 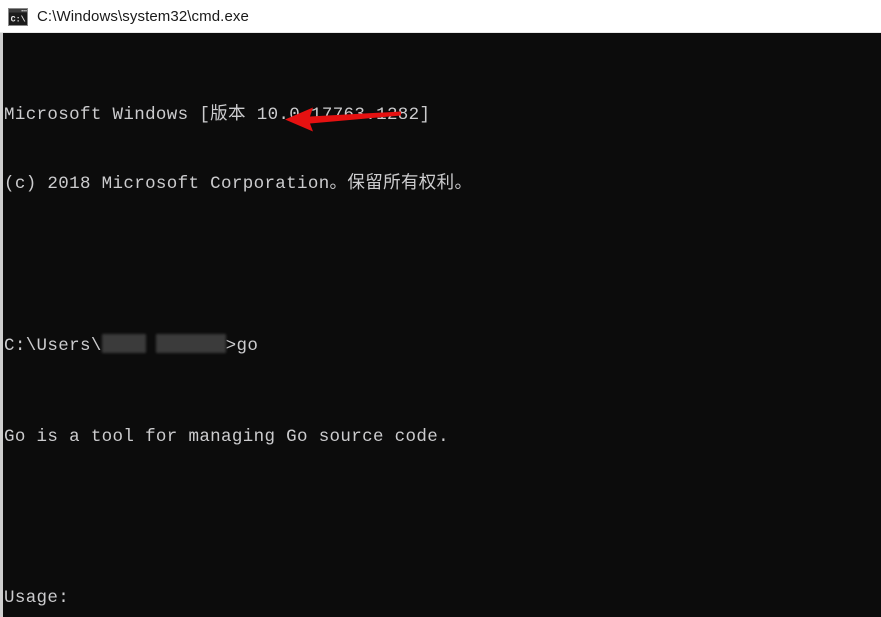 I want to click on usage-heading: Usage:, so click(x=37, y=598).